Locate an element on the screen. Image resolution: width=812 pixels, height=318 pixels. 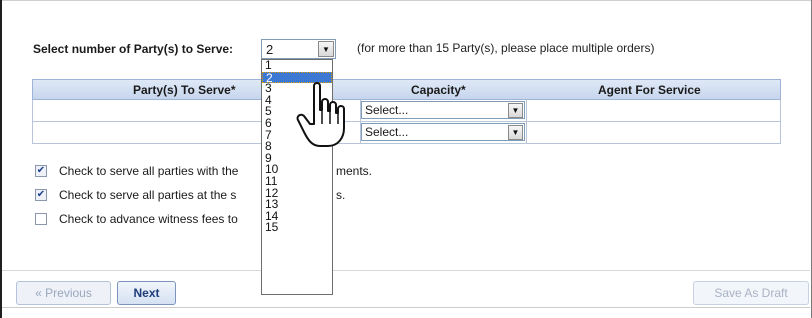
party-count-label: Select number of Party(s) to Serve: is located at coordinates (133, 49).